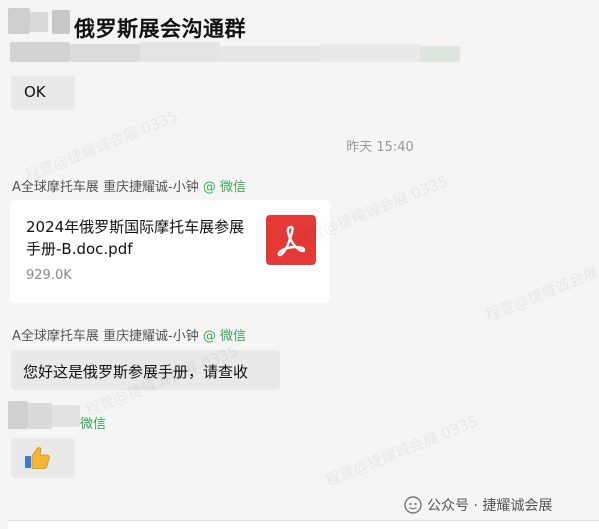  I want to click on chat-title: 俄罗斯展会沟通群, so click(160, 28).